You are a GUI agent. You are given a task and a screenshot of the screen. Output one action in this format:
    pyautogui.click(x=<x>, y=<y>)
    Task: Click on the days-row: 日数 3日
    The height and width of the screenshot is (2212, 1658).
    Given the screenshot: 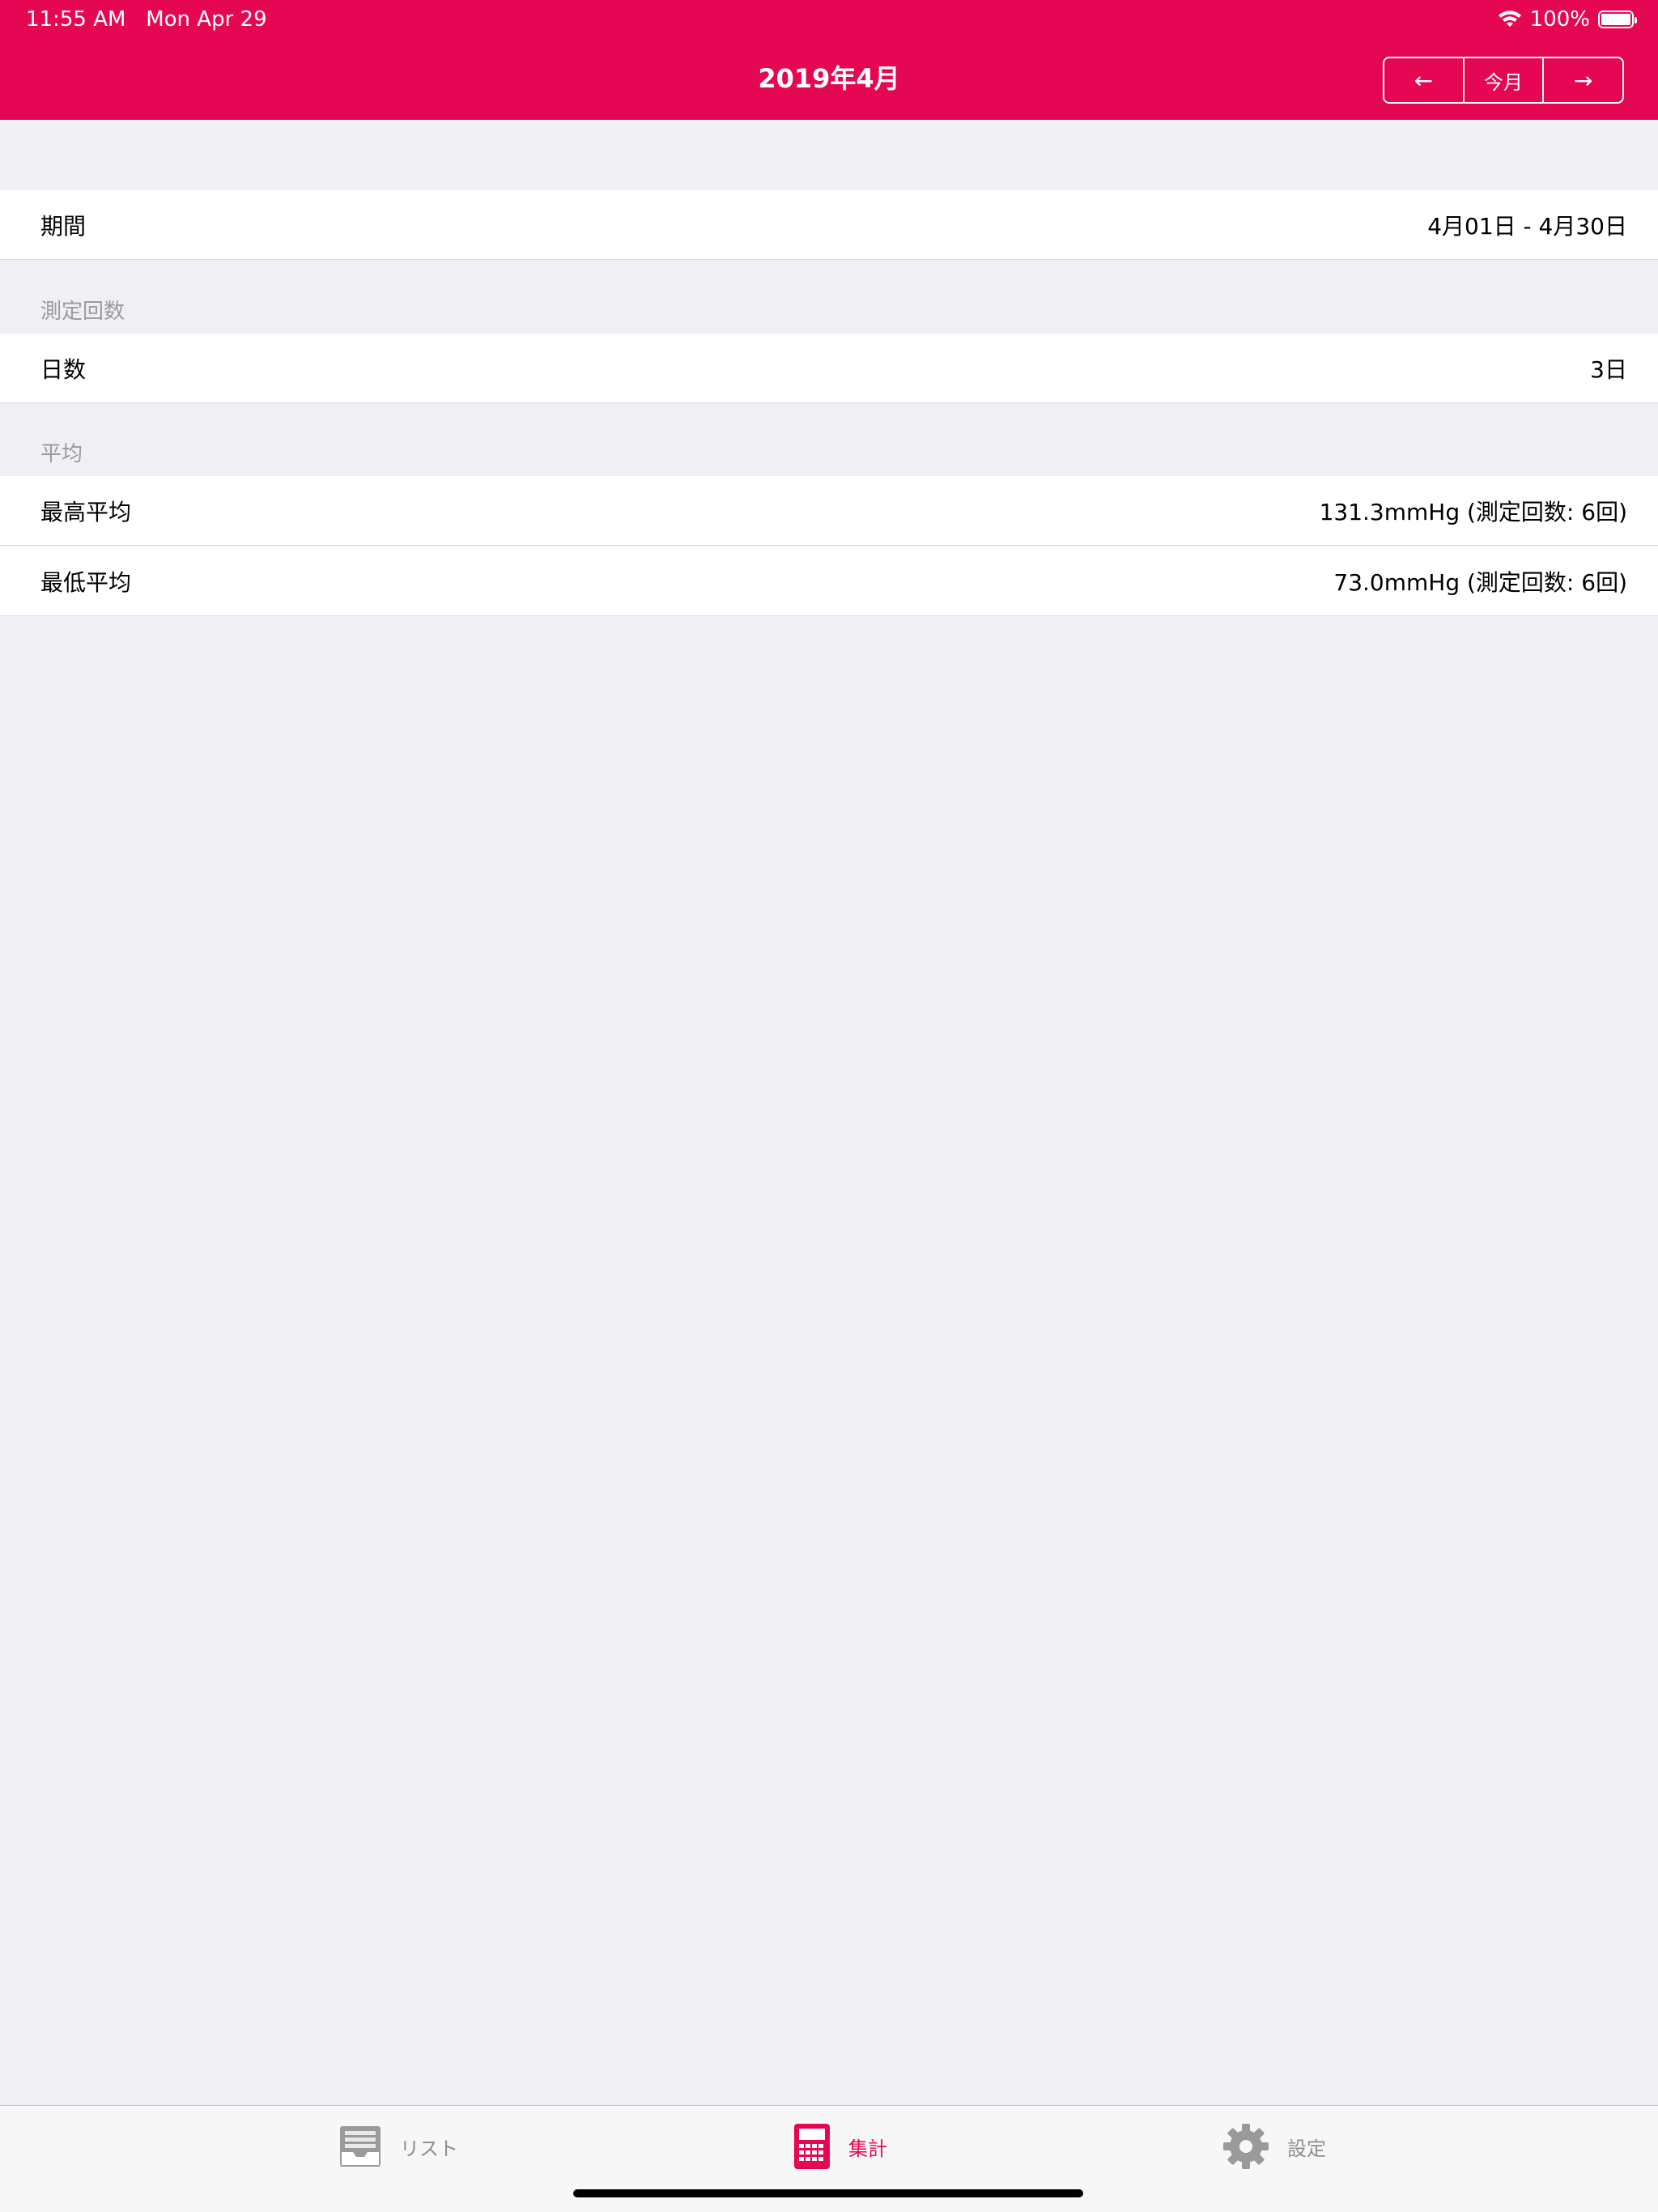 What is the action you would take?
    pyautogui.click(x=829, y=368)
    